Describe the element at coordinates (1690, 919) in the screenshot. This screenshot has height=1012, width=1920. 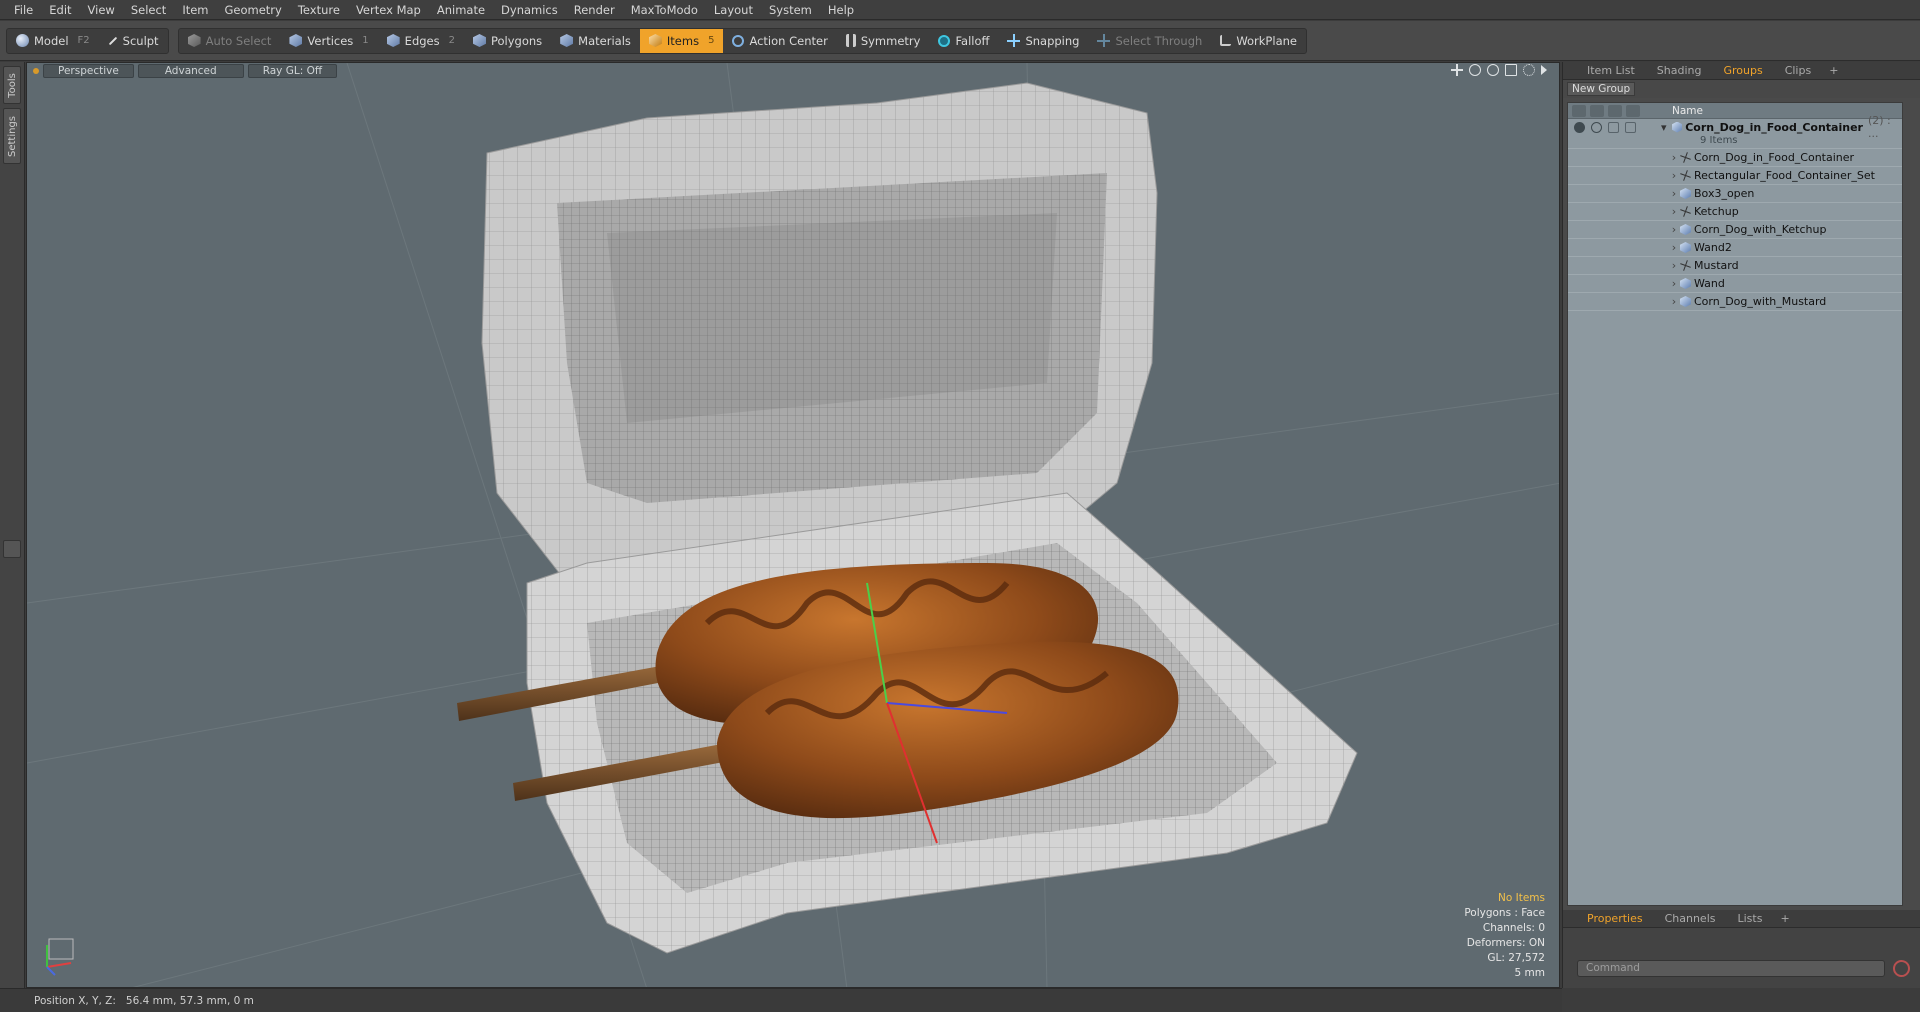
I see `tab-channels: Channels` at that location.